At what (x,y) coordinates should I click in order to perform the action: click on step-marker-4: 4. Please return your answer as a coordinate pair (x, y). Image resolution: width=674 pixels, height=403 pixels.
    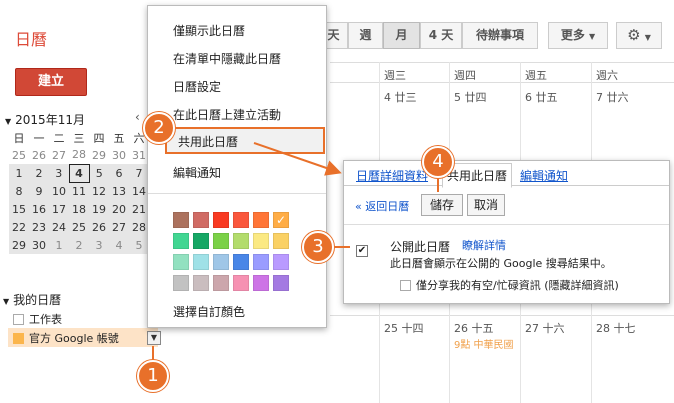
    Looking at the image, I should click on (438, 162).